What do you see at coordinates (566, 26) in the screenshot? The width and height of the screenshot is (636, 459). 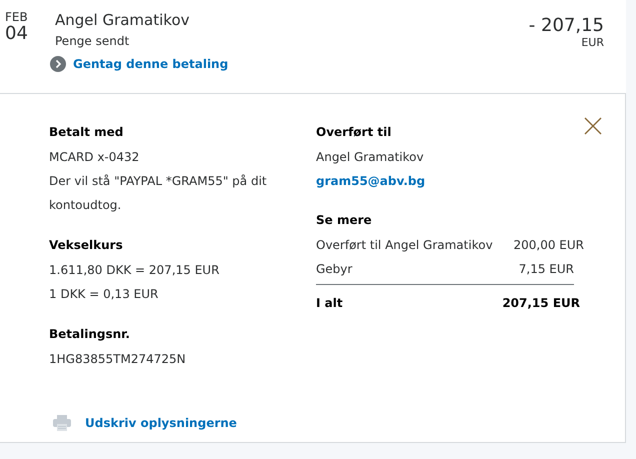 I see `amount: - 207,15` at bounding box center [566, 26].